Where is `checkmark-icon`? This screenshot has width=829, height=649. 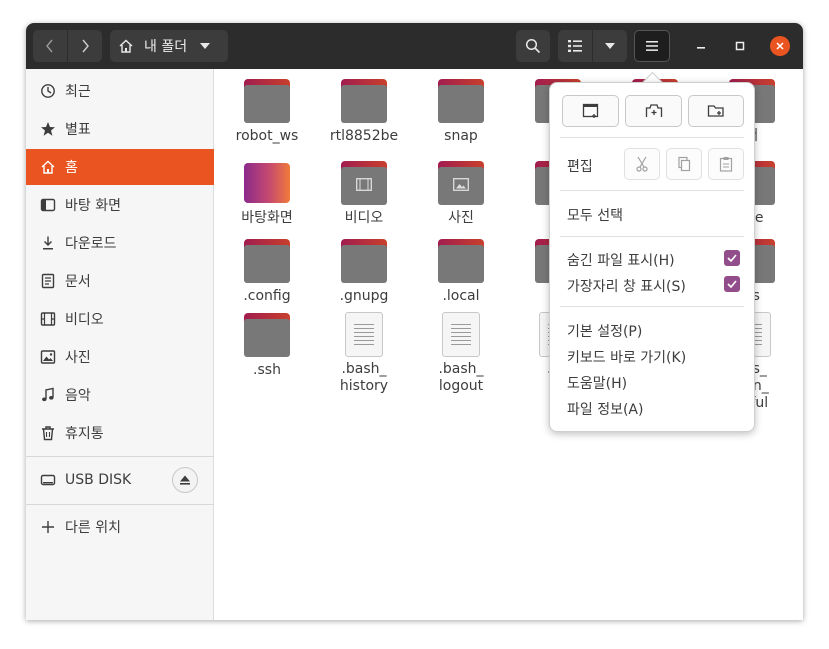 checkmark-icon is located at coordinates (732, 258).